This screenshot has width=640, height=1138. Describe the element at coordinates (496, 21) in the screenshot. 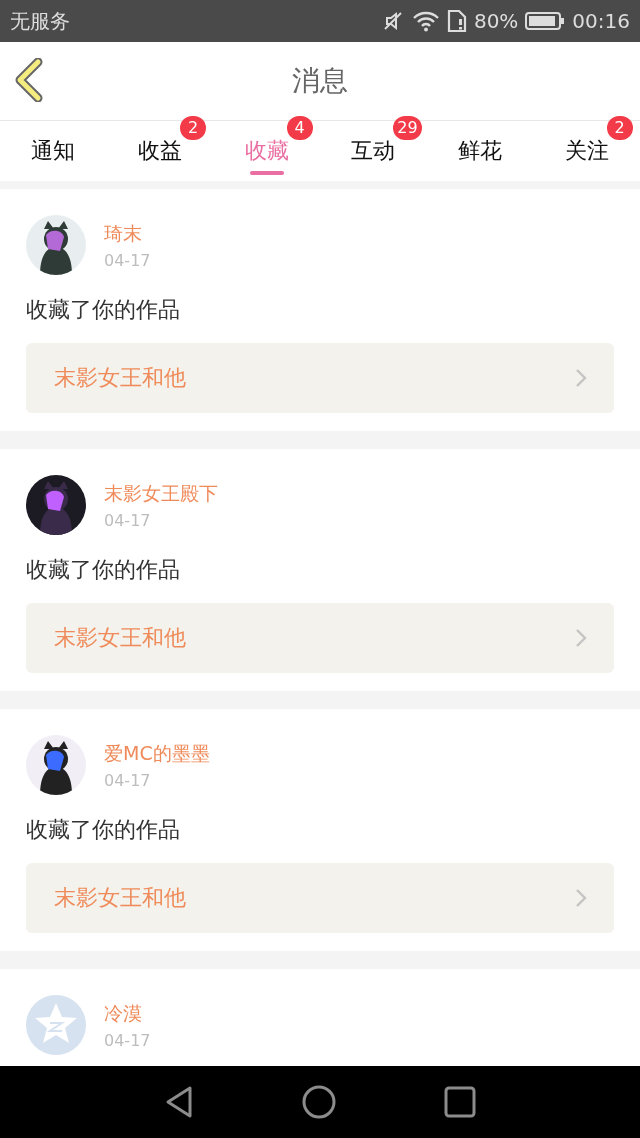

I see `battery-percent: 80%` at that location.